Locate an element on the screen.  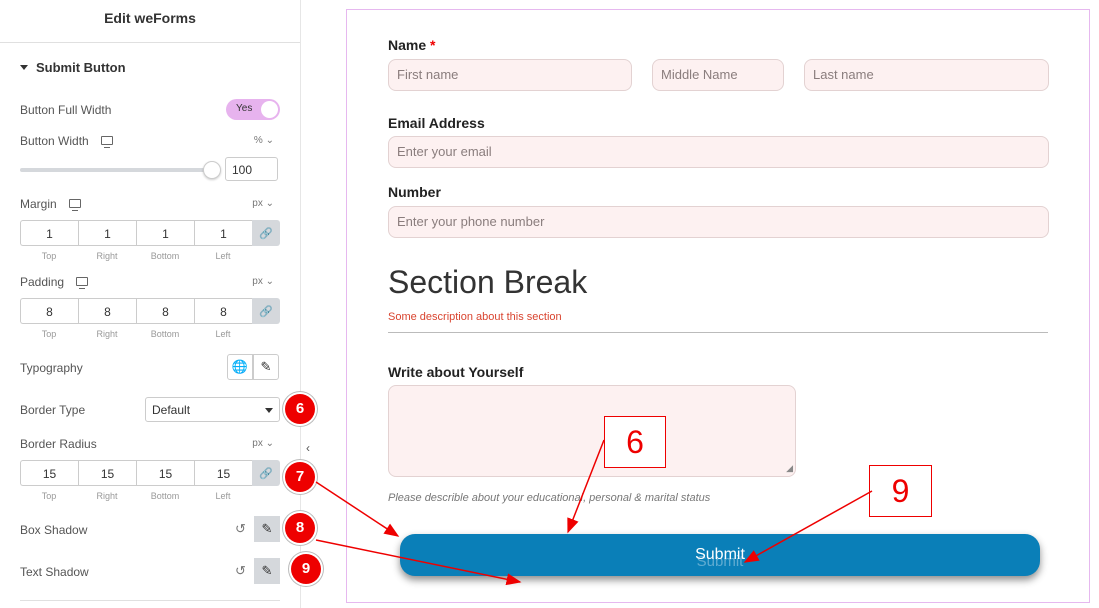
padding-bottom-input: 8 is located at coordinates (165, 311).